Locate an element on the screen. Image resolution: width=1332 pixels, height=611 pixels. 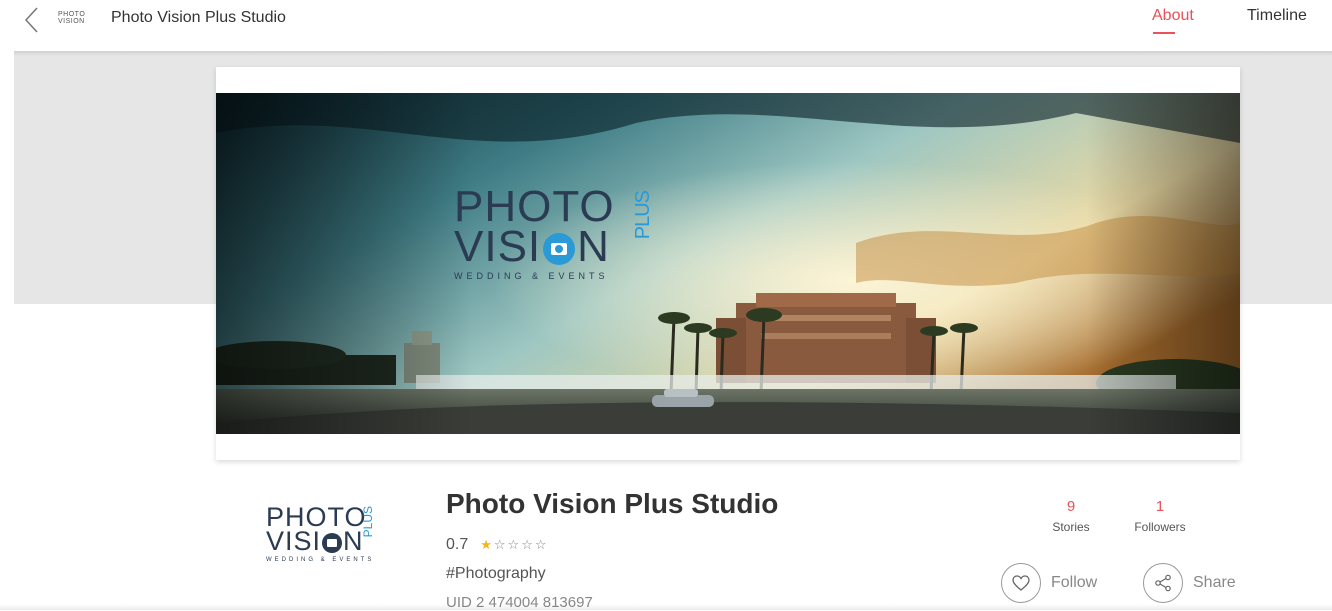
rating-value: 0.7 is located at coordinates (457, 544).